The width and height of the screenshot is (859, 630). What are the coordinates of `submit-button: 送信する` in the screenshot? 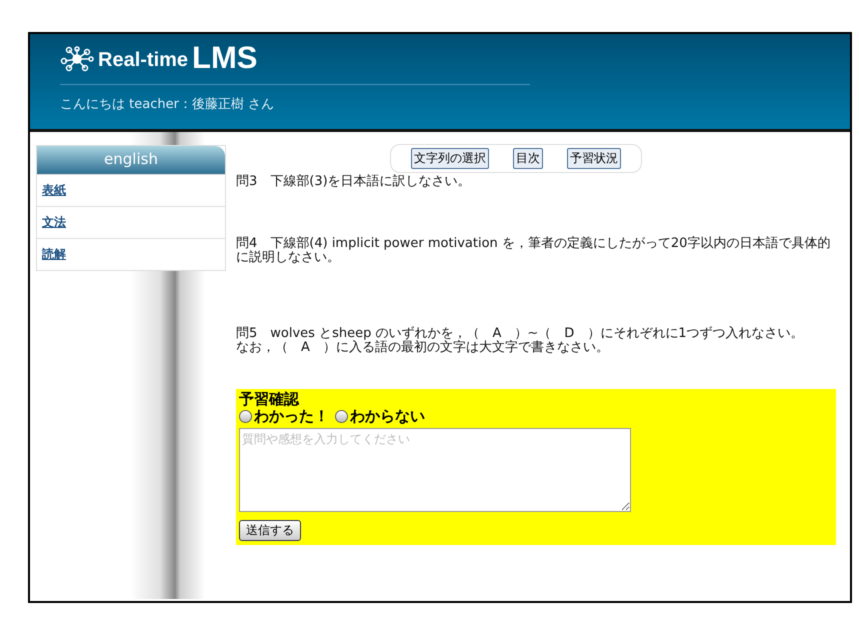 It's located at (270, 530).